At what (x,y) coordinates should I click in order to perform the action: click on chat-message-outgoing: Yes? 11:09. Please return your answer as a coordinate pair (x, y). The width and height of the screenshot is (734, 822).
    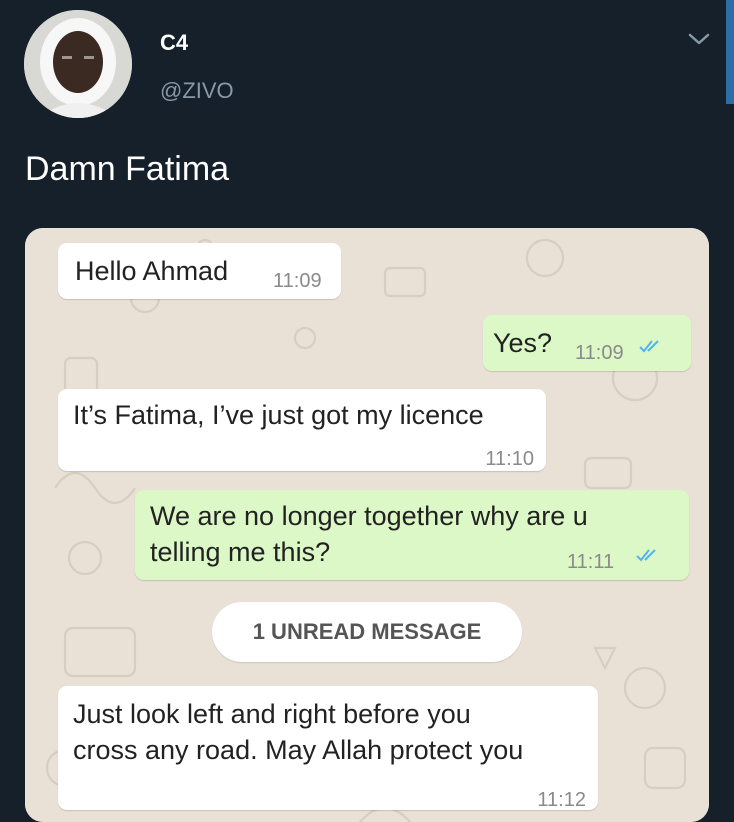
    Looking at the image, I should click on (587, 343).